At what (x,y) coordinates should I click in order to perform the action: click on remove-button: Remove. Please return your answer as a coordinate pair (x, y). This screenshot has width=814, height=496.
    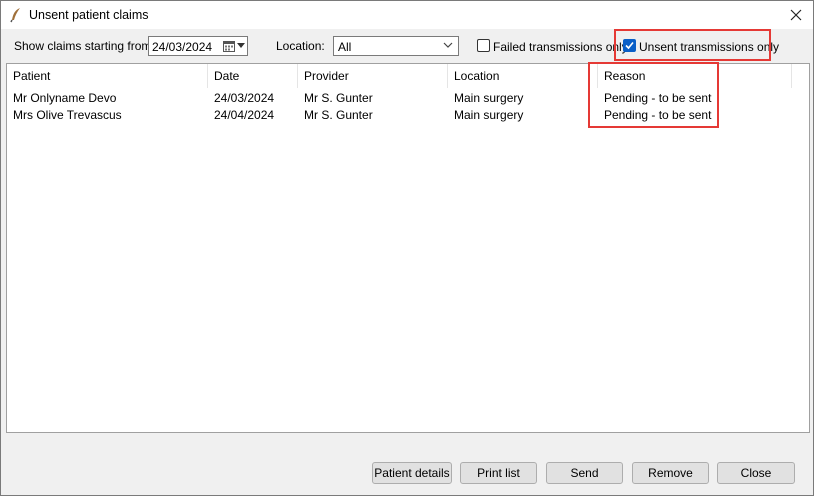
    Looking at the image, I should click on (670, 473).